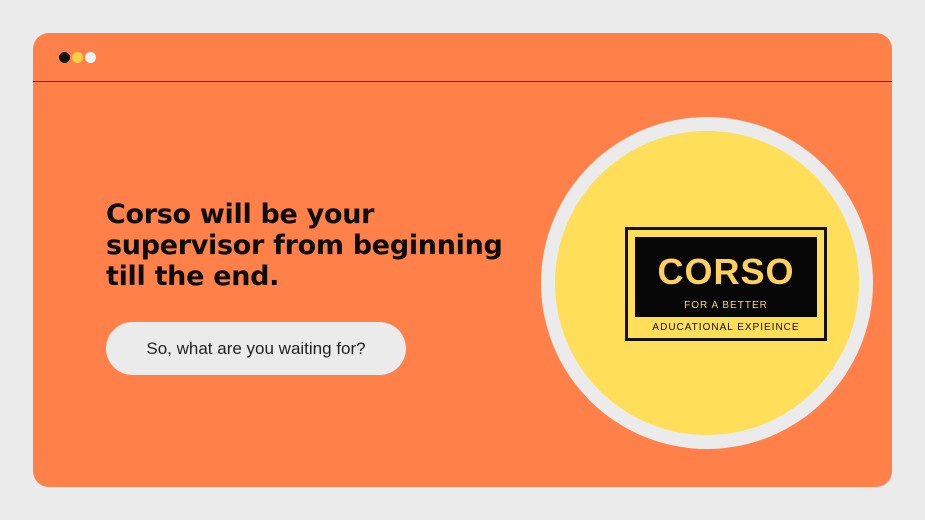 Image resolution: width=925 pixels, height=520 pixels. I want to click on close-dot-icon, so click(64, 57).